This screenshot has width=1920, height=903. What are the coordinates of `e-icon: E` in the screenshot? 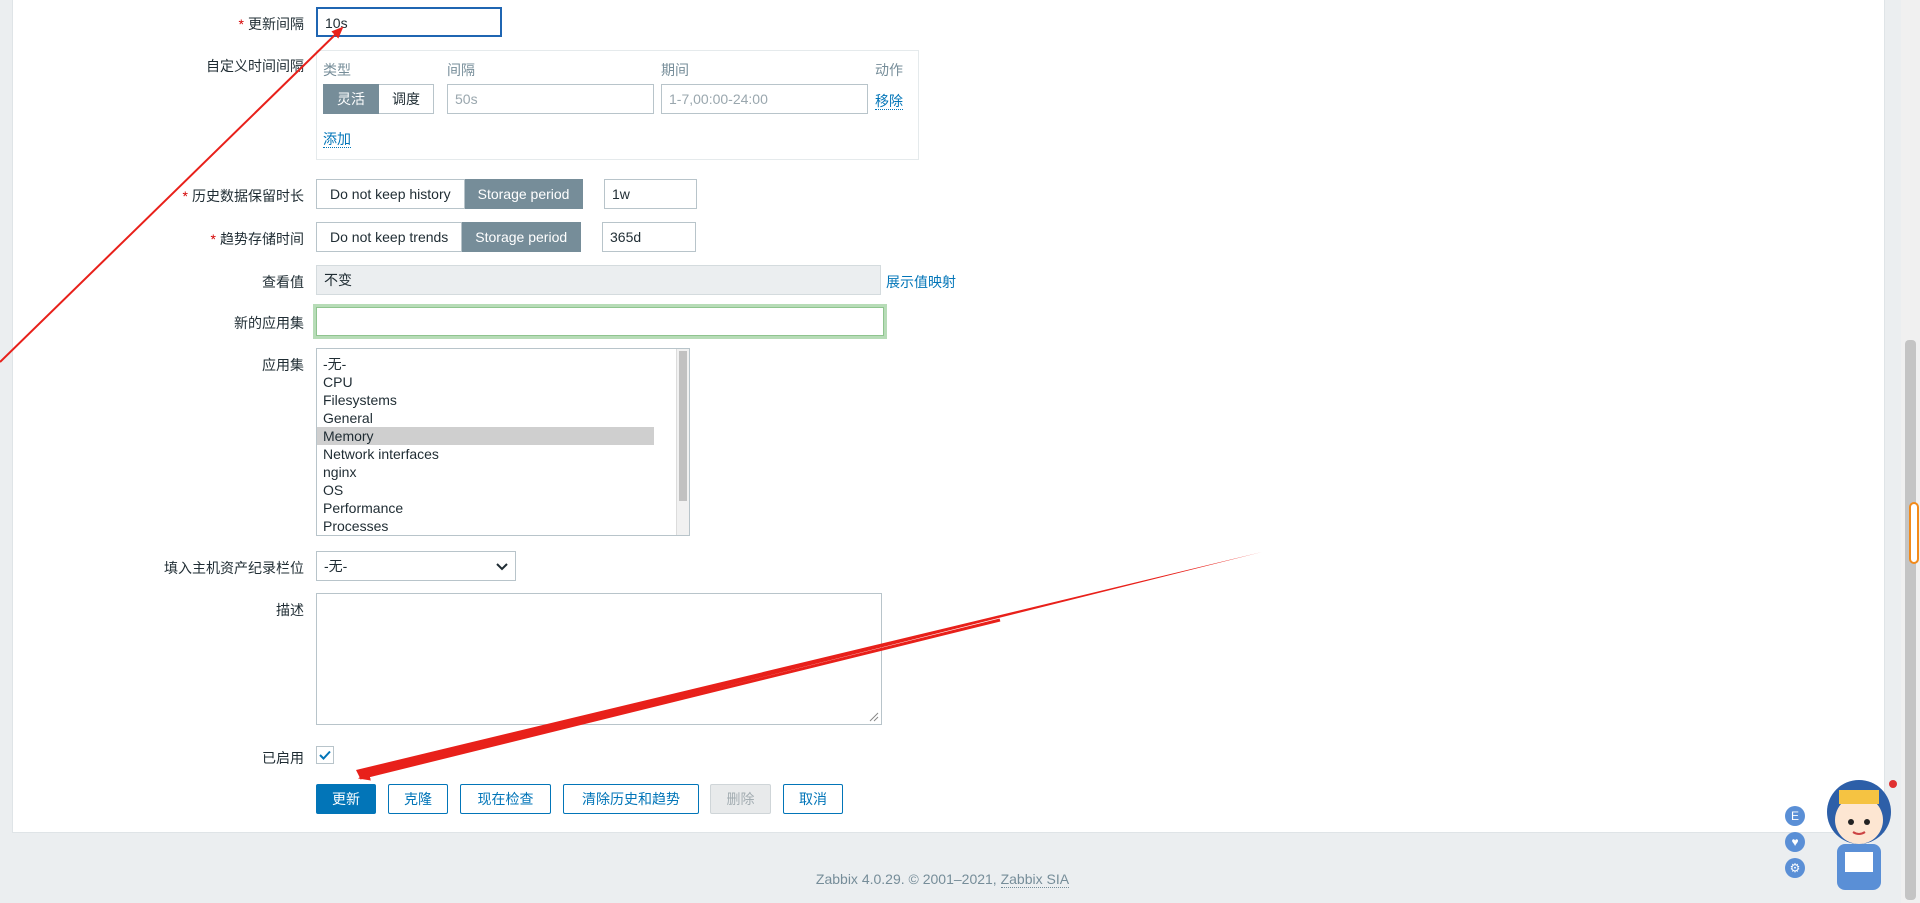 It's located at (1795, 816).